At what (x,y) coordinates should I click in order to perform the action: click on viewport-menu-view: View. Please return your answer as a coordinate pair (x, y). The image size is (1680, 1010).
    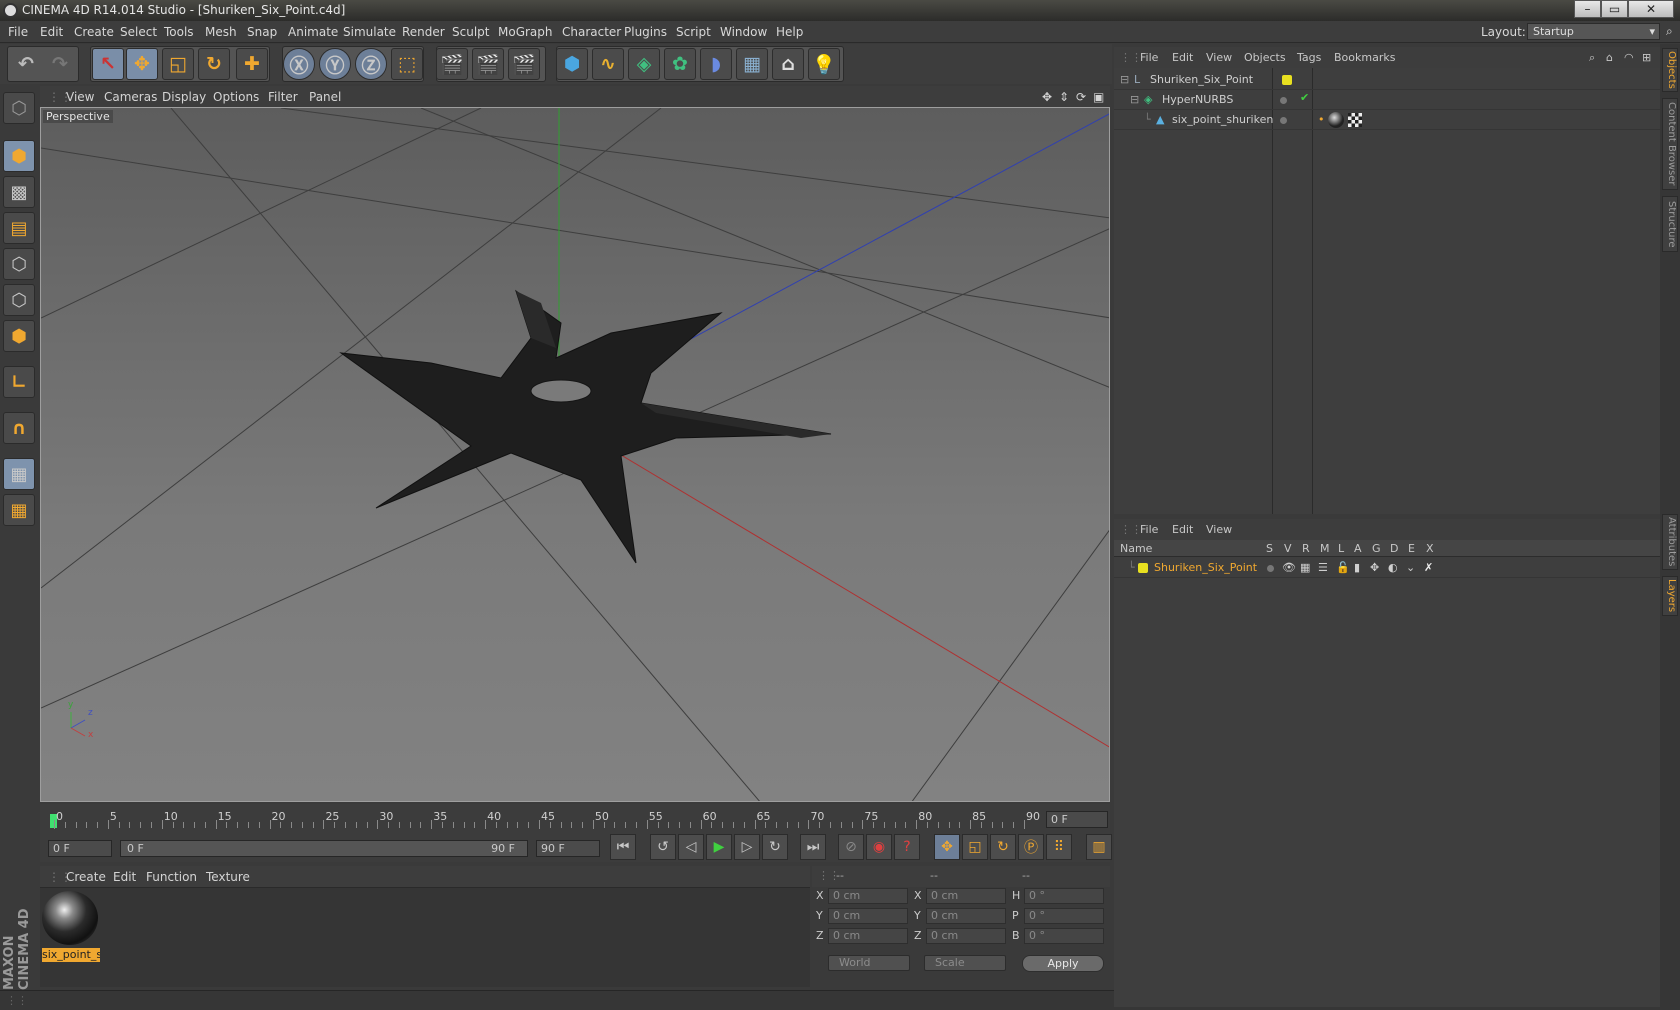
    Looking at the image, I should click on (80, 97).